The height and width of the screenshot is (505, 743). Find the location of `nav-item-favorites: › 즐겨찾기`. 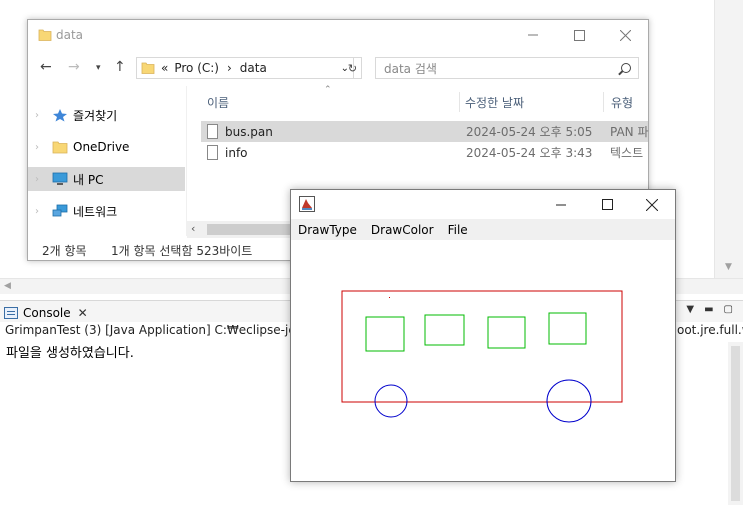

nav-item-favorites: › 즐겨찾기 is located at coordinates (106, 115).